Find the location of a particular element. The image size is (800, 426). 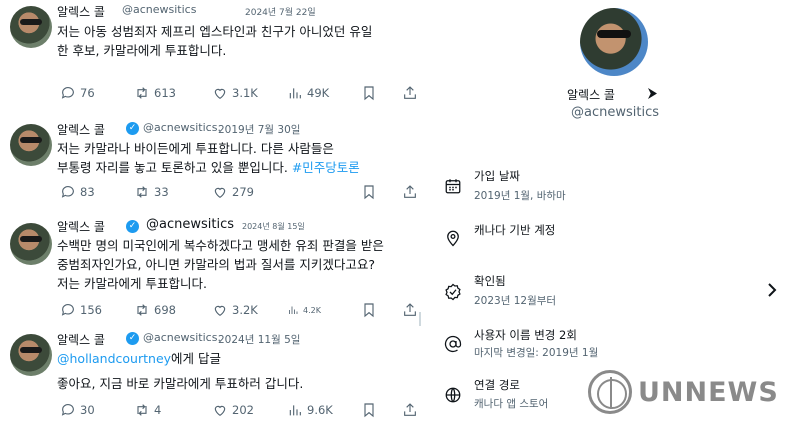

like-count: 202 is located at coordinates (243, 410).